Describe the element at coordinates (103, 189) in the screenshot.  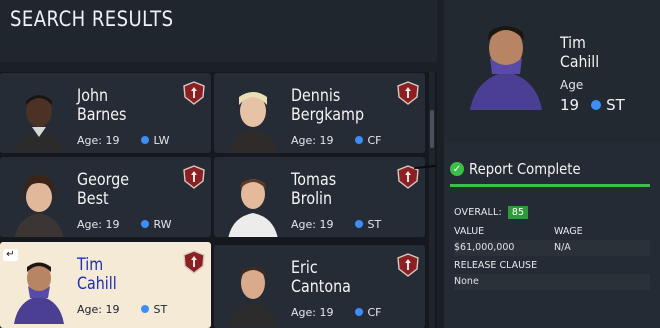
I see `player-name: George Best` at that location.